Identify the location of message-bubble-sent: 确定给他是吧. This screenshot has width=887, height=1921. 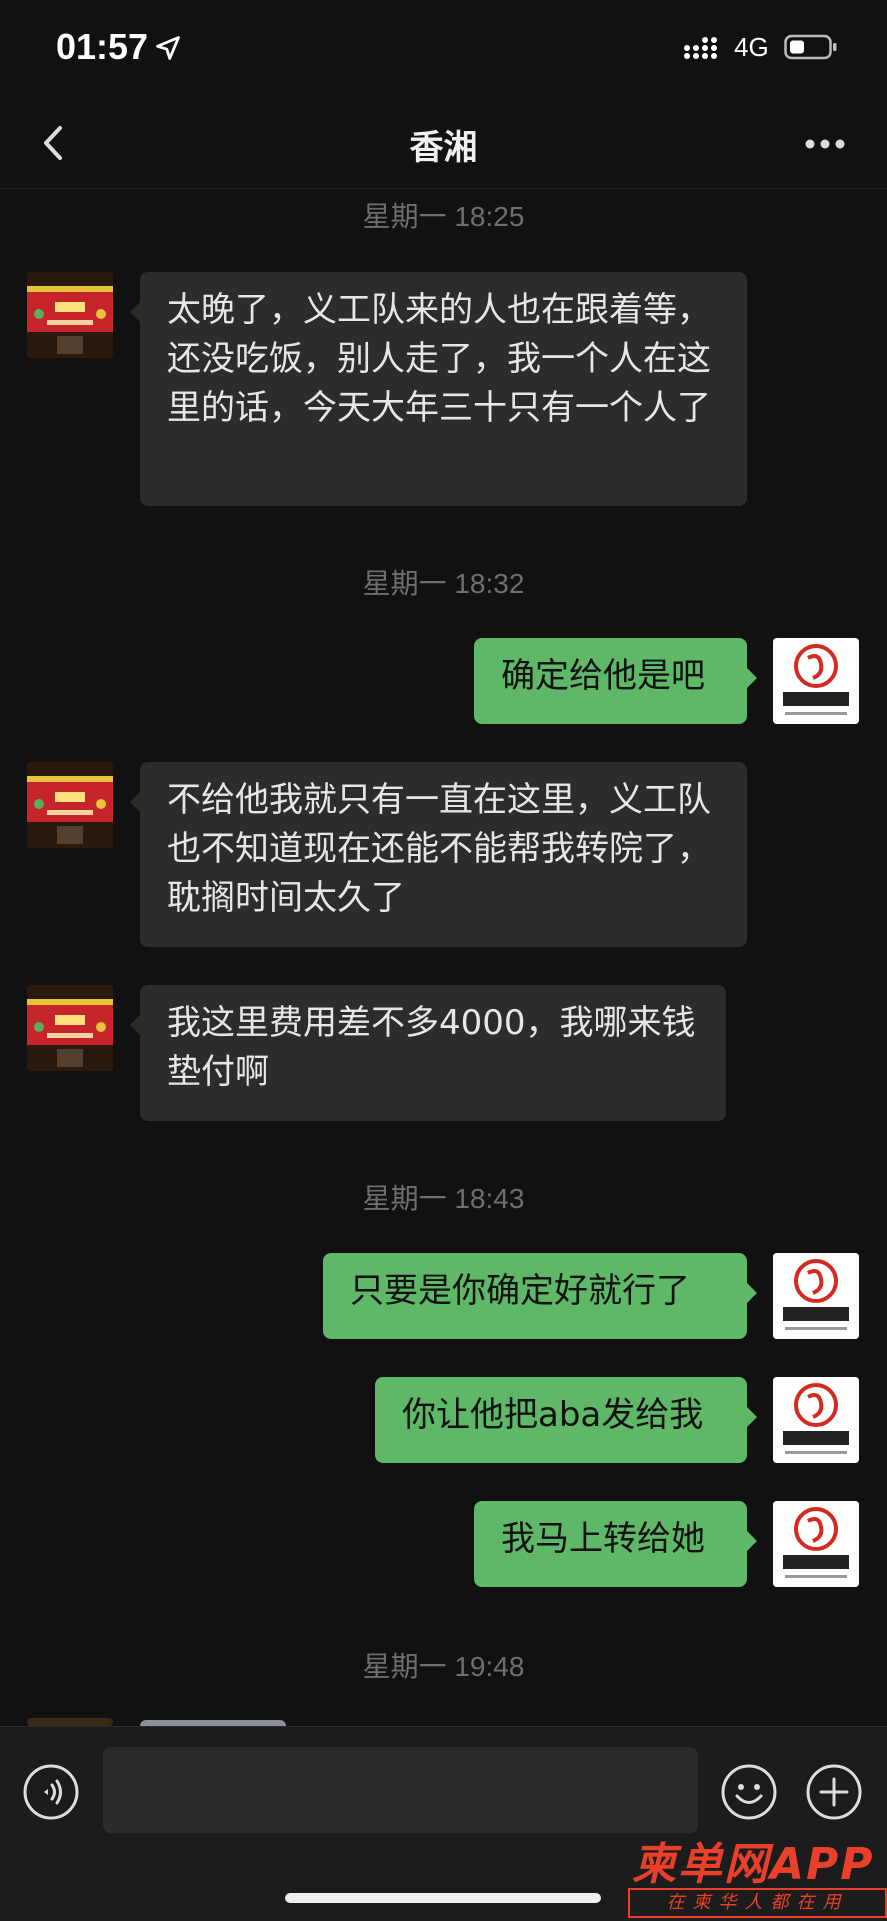
(615, 681).